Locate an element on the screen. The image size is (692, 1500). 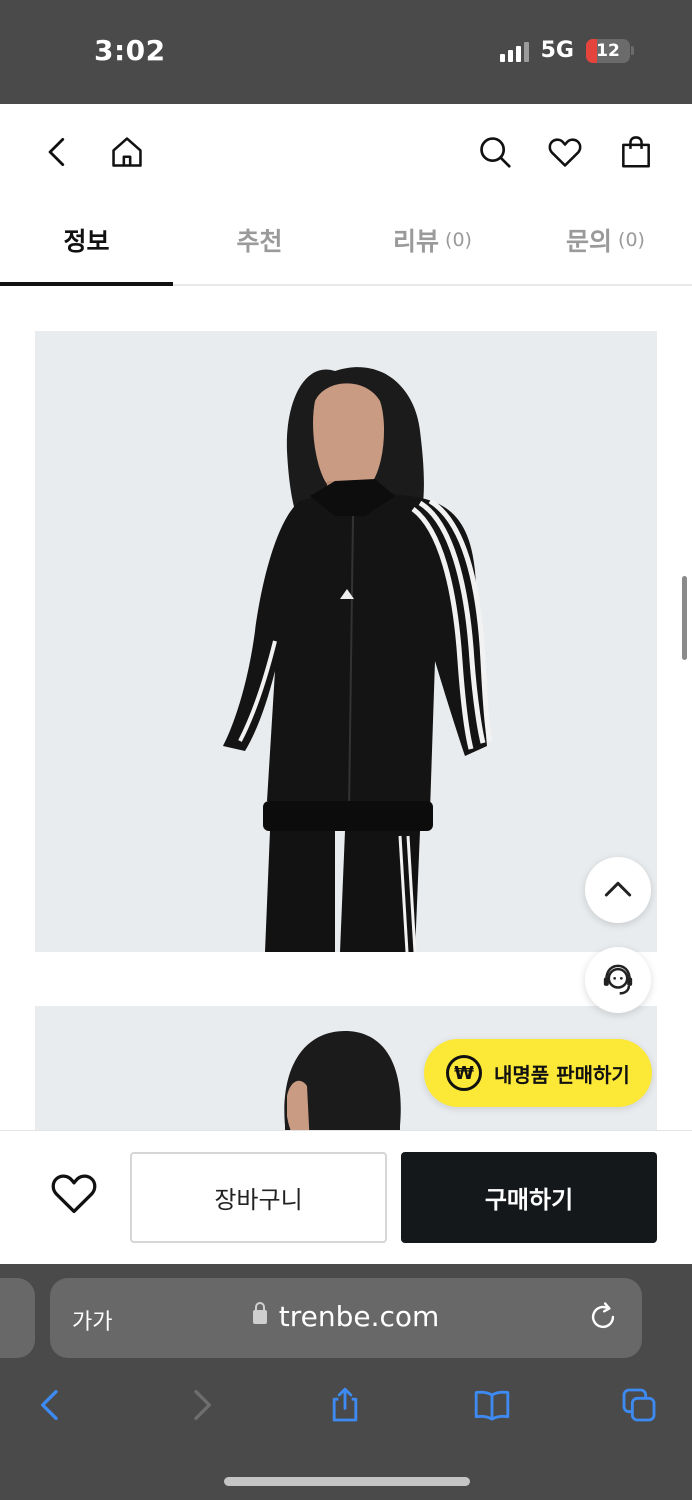
shopping-bag-button is located at coordinates (636, 152).